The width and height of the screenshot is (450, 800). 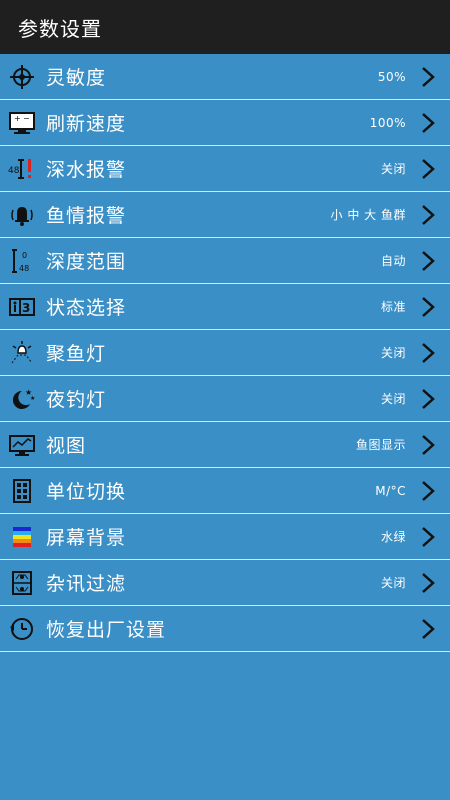 I want to click on setting-row-fish-alarm: 鱼情报警 小 中 大 鱼群, so click(x=225, y=215).